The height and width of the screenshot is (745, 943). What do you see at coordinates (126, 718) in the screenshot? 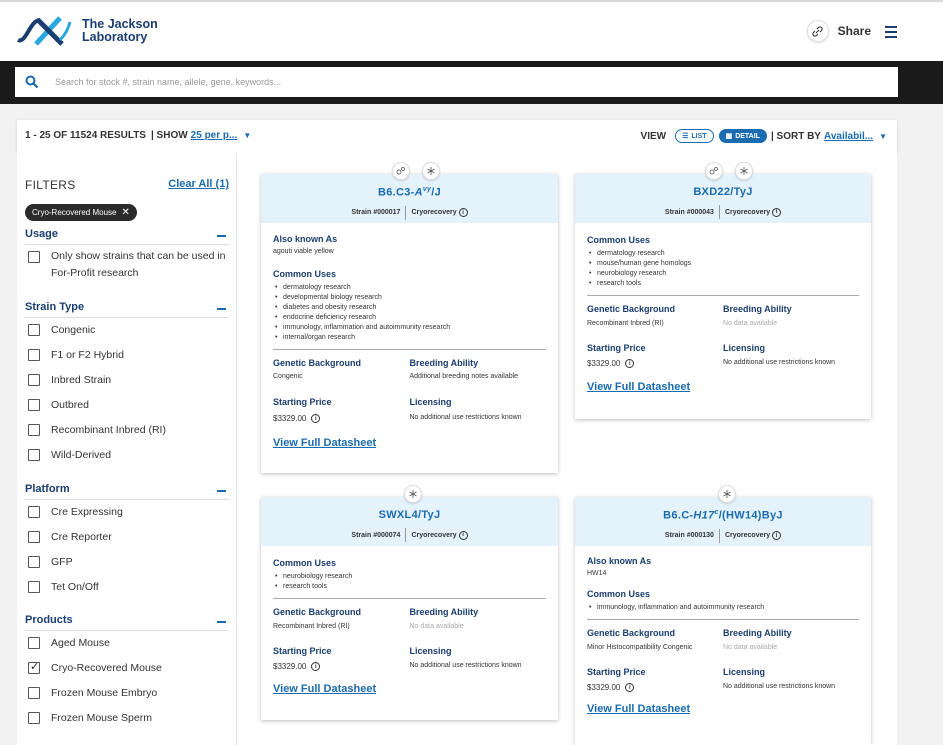
I see `filter-option: Frozen Mouse Sperm` at bounding box center [126, 718].